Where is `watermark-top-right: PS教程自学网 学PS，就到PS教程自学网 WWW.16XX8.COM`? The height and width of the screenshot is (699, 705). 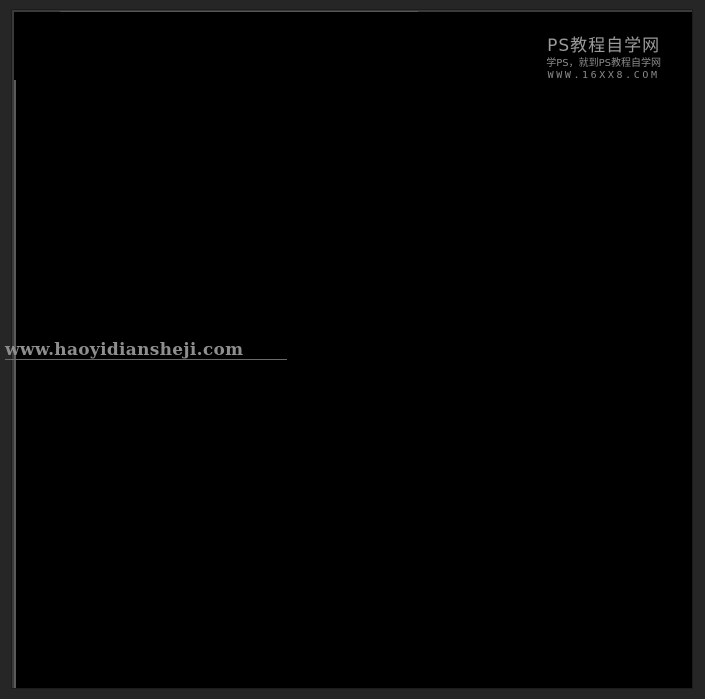
watermark-top-right: PS教程自学网 学PS，就到PS教程自学网 WWW.16XX8.COM is located at coordinates (603, 59).